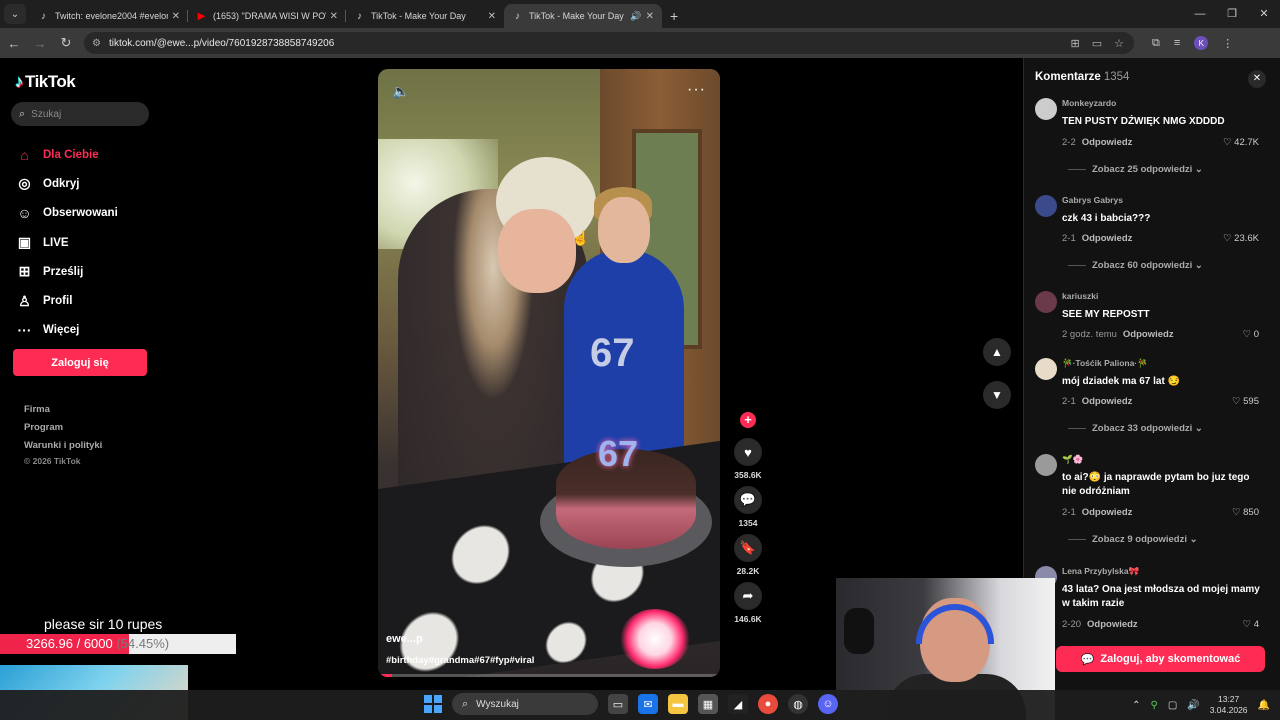 The height and width of the screenshot is (720, 1280). What do you see at coordinates (1100, 571) in the screenshot?
I see `comment-user: Lena Przybylska🎀` at bounding box center [1100, 571].